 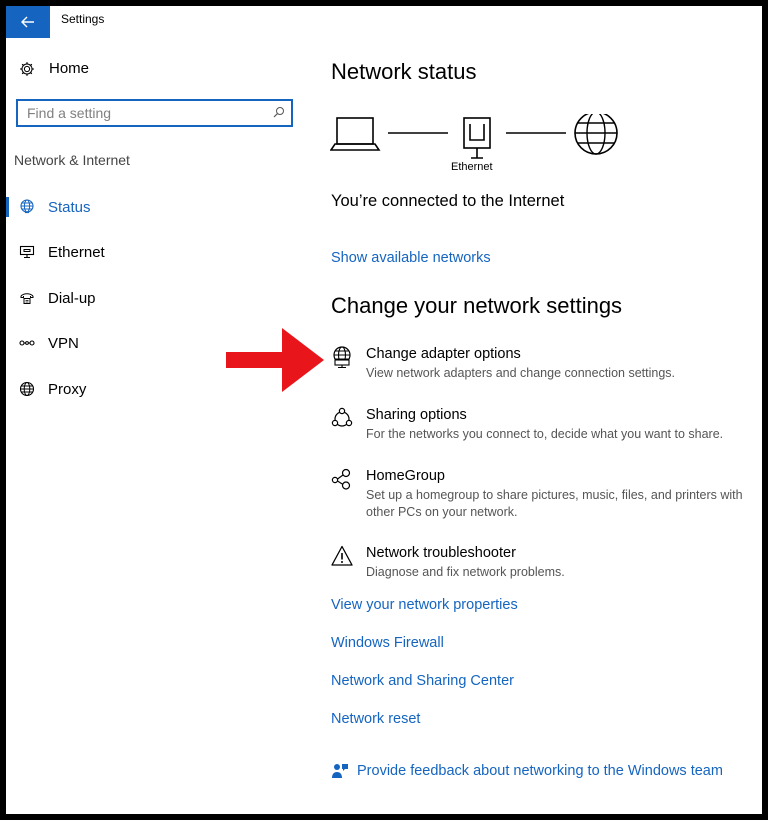 I want to click on sidebar-item-vpn: VPN, so click(x=49, y=343).